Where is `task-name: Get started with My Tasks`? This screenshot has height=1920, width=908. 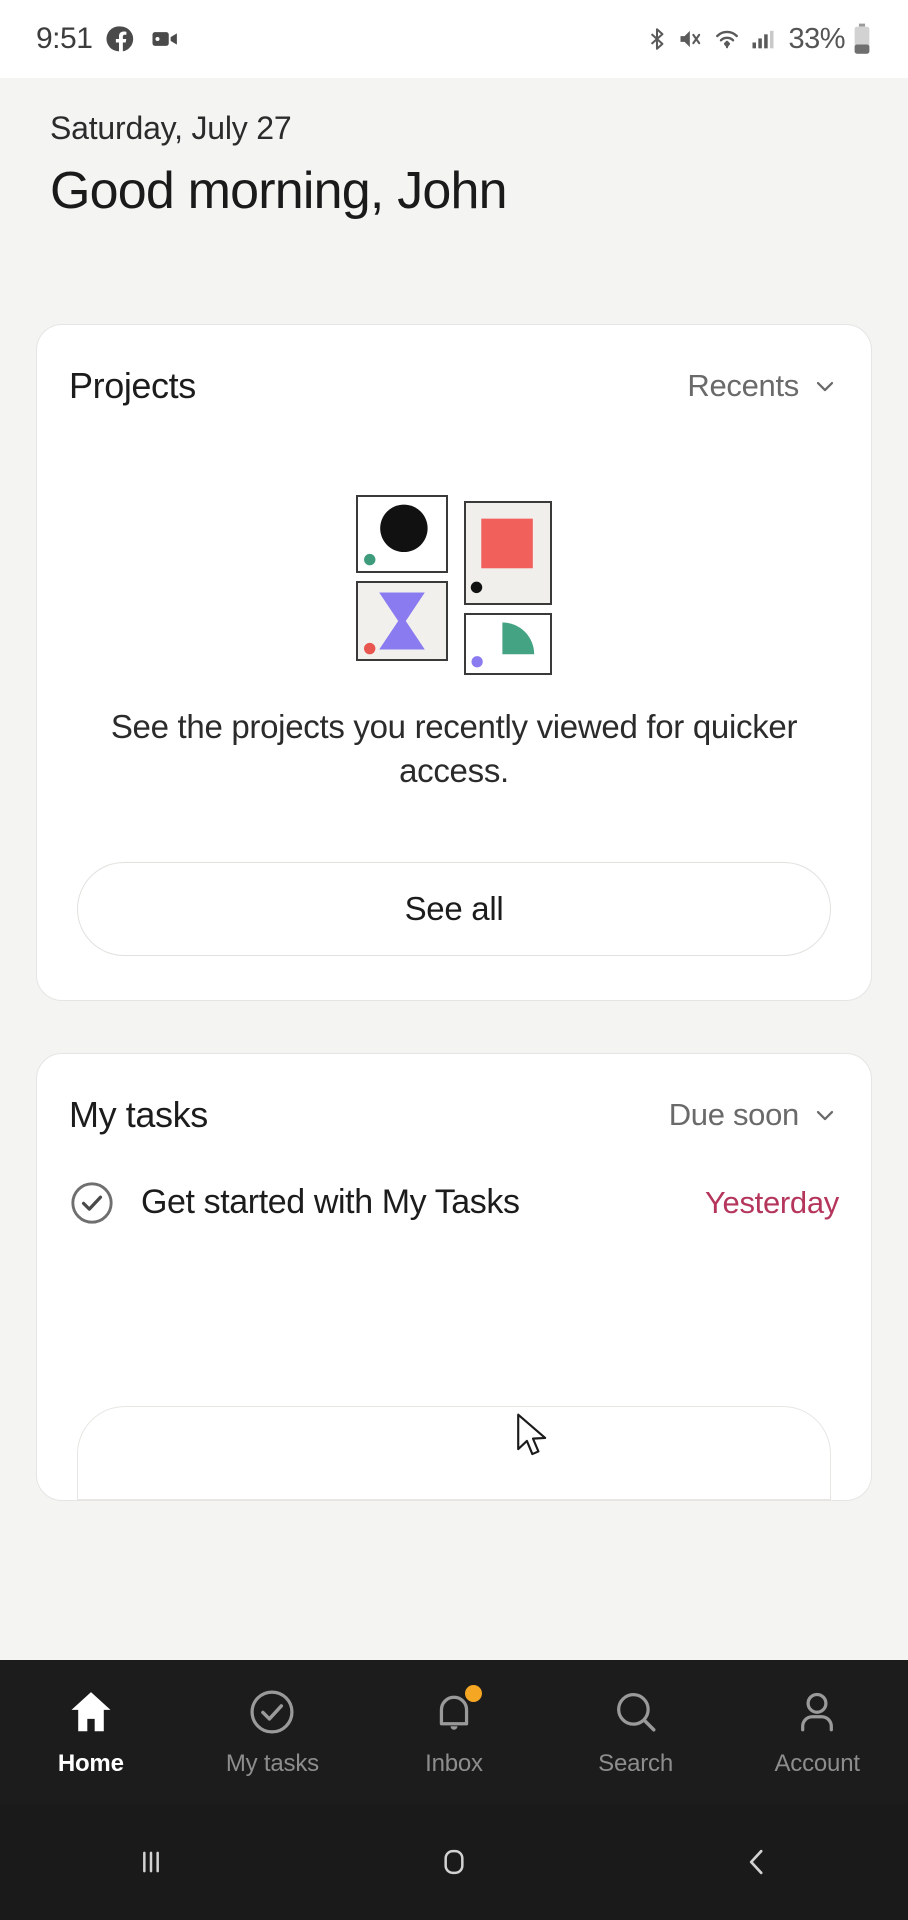 task-name: Get started with My Tasks is located at coordinates (330, 1202).